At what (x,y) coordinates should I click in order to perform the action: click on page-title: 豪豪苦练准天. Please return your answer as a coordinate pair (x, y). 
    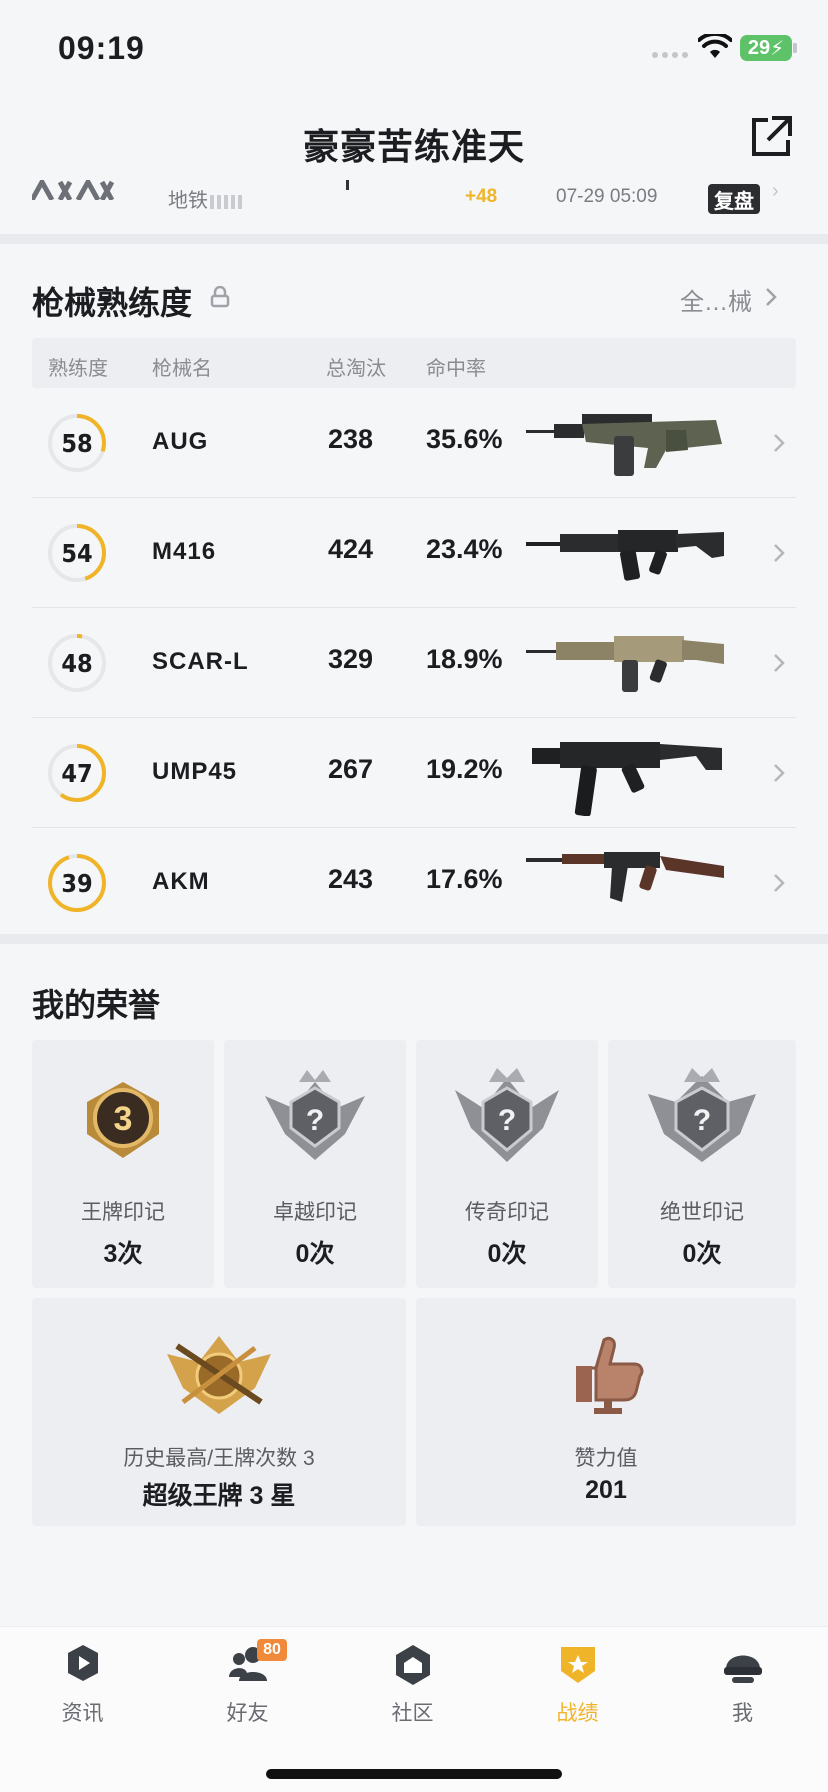
    Looking at the image, I should click on (413, 146).